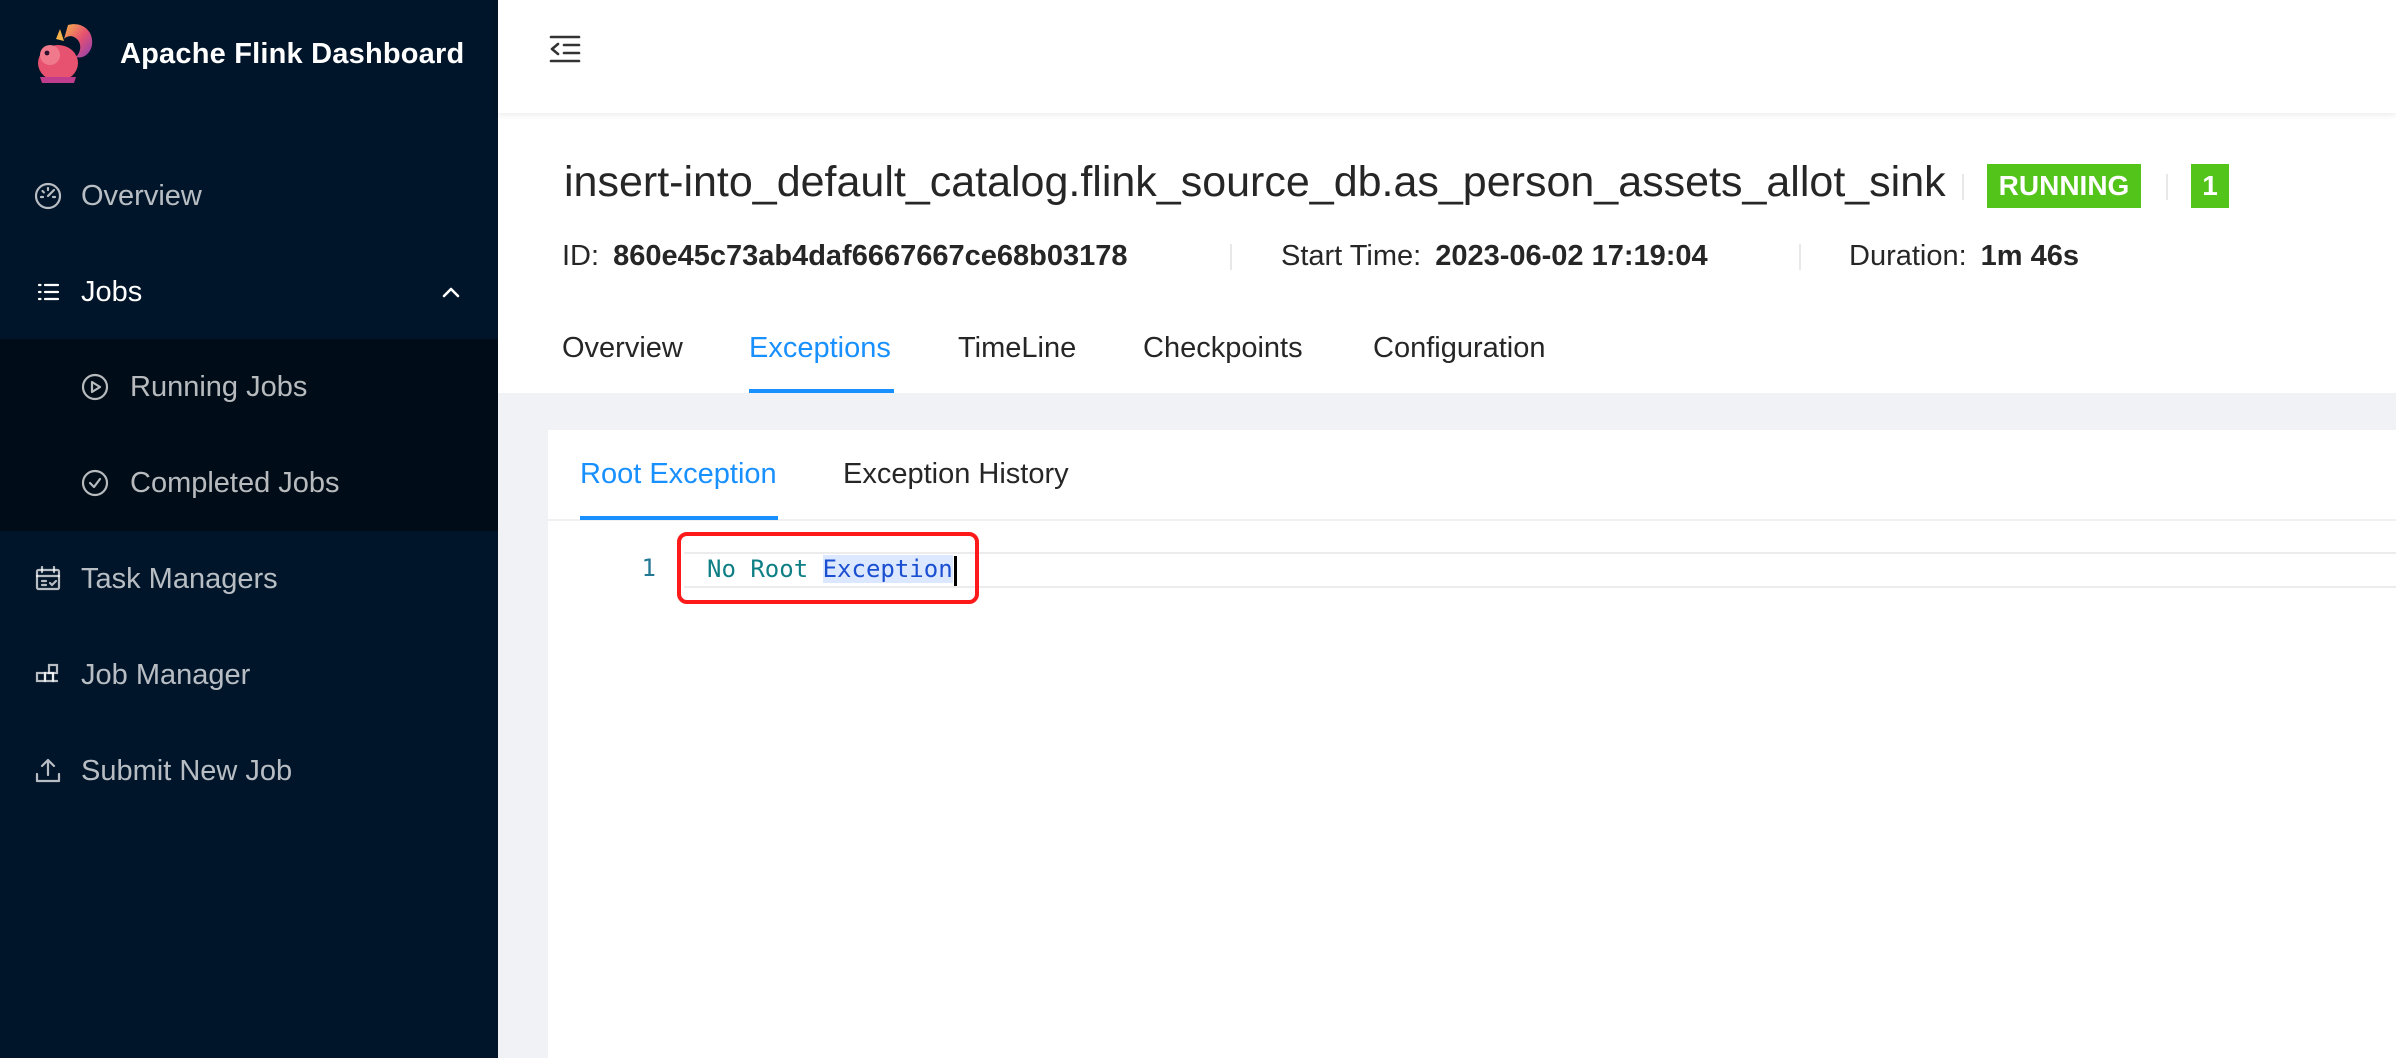 The width and height of the screenshot is (2396, 1058). I want to click on line-number: 1, so click(648, 568).